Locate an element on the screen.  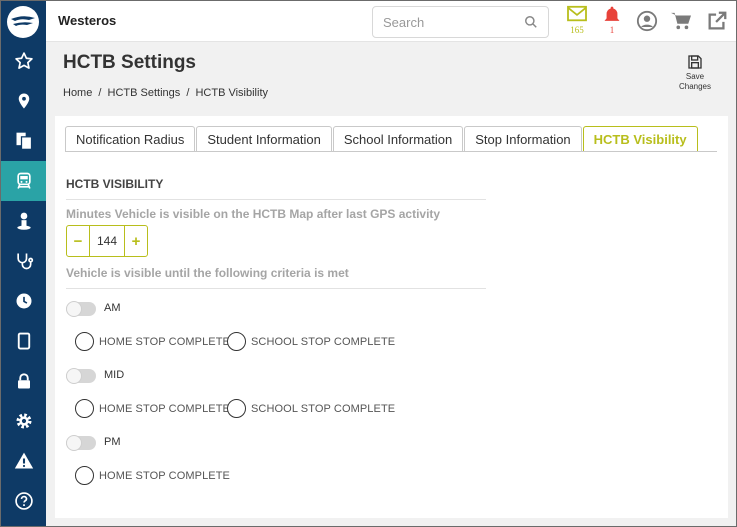
profile-button is located at coordinates (647, 23).